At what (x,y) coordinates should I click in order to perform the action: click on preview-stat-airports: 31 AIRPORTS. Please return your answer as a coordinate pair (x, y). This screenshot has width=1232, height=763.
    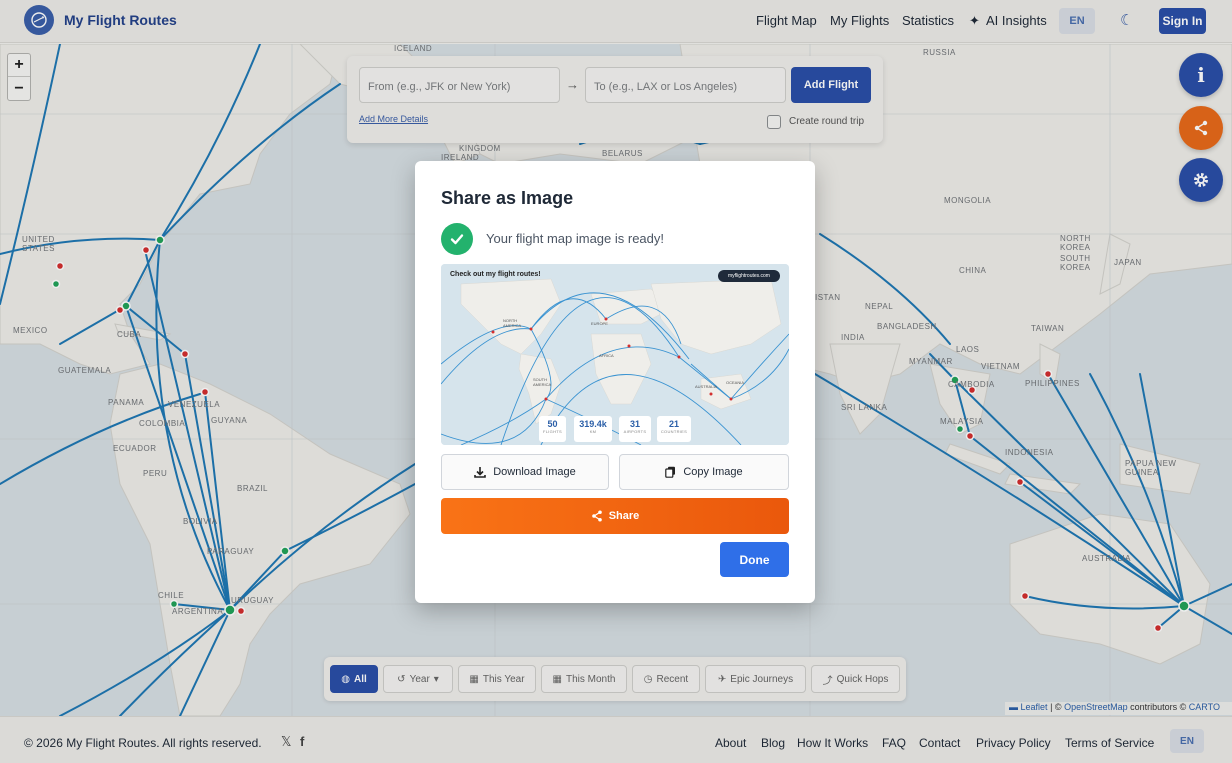
    Looking at the image, I should click on (635, 429).